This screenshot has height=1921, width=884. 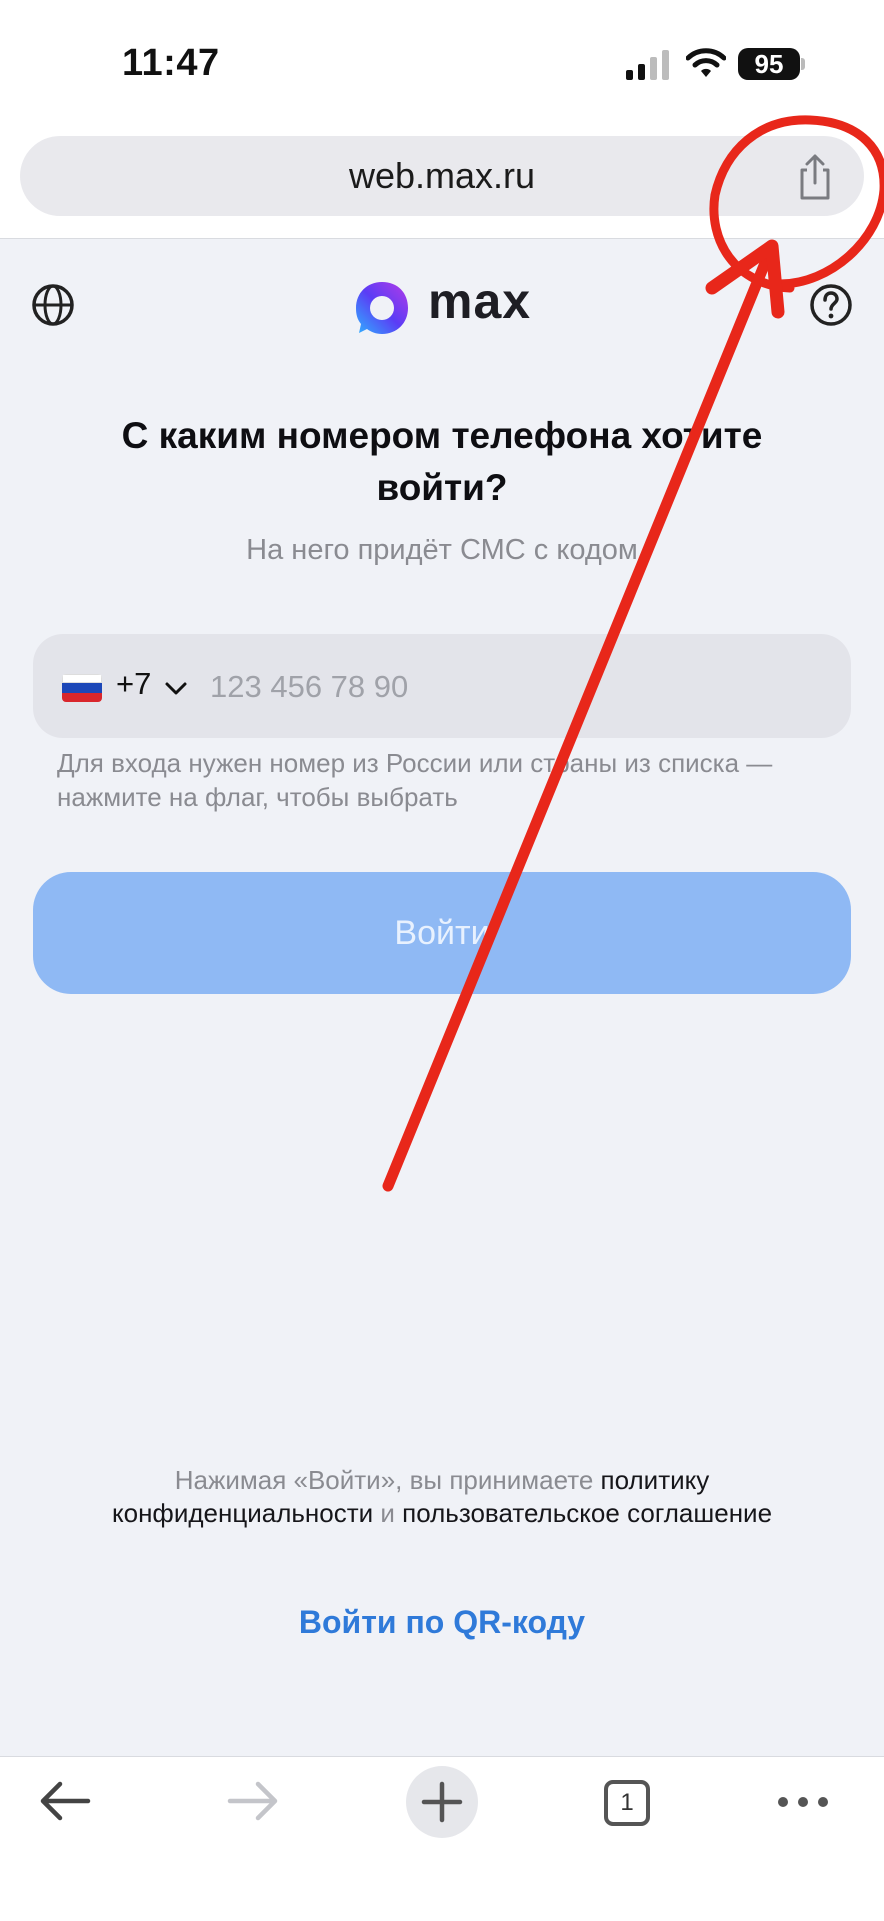 I want to click on tabs-button: 1, so click(x=627, y=1803).